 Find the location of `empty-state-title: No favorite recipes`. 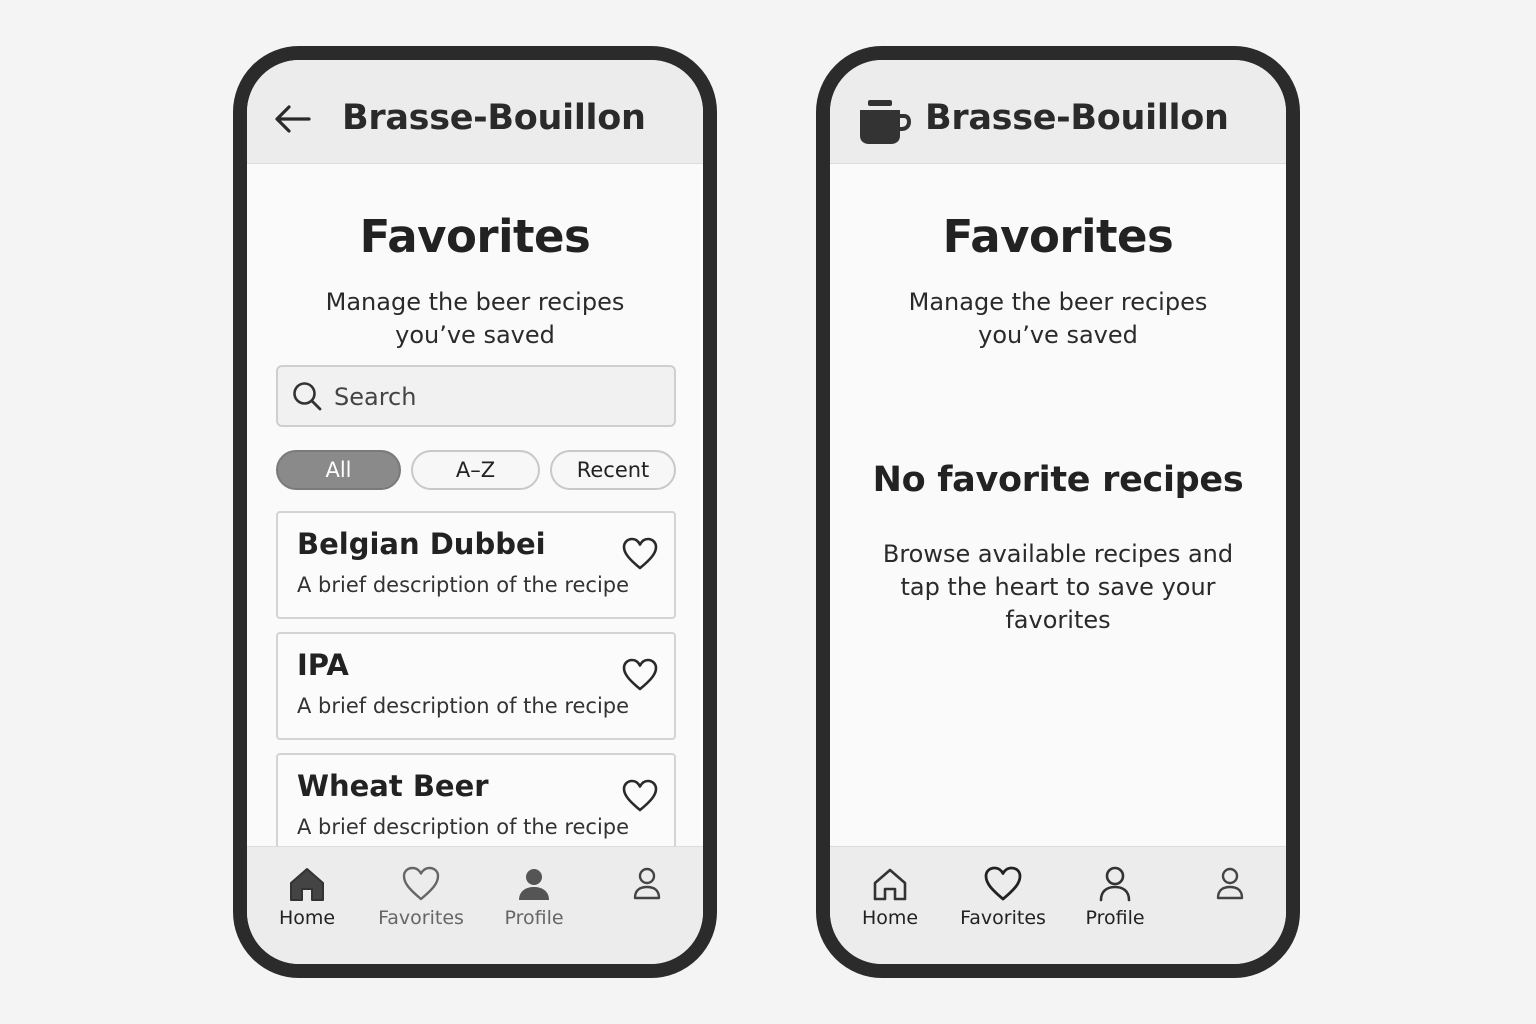

empty-state-title: No favorite recipes is located at coordinates (1058, 480).